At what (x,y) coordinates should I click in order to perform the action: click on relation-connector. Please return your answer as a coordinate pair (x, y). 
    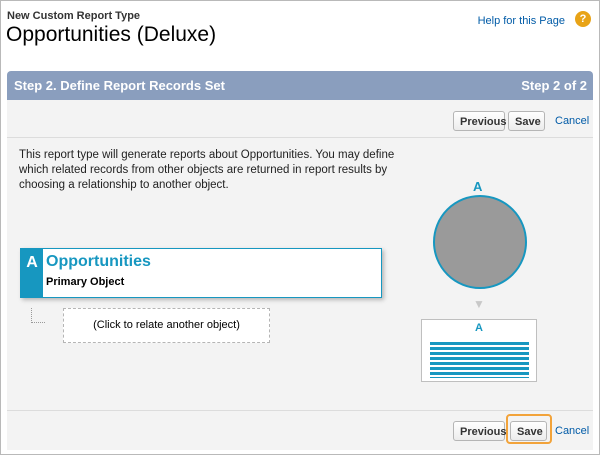
    Looking at the image, I should click on (38, 315).